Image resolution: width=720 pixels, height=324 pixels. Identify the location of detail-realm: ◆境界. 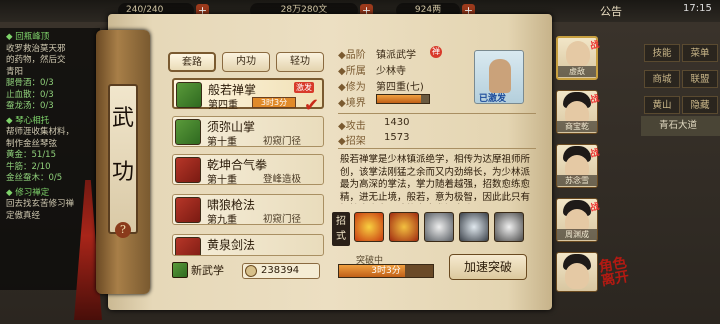
(352, 103).